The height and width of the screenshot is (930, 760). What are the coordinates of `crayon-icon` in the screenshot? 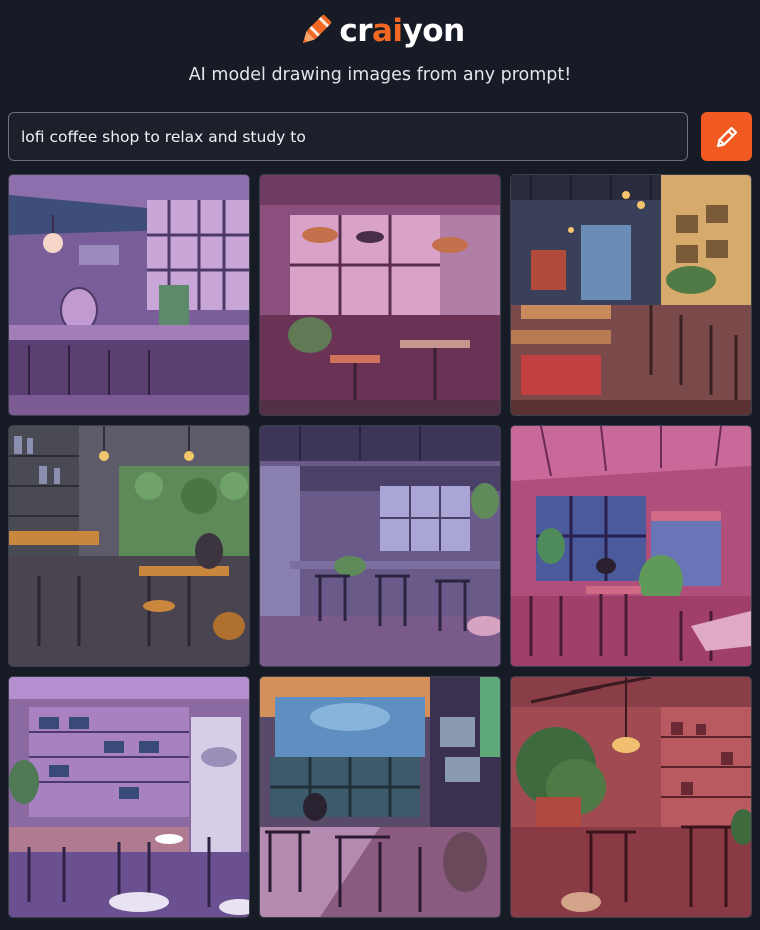 It's located at (317, 29).